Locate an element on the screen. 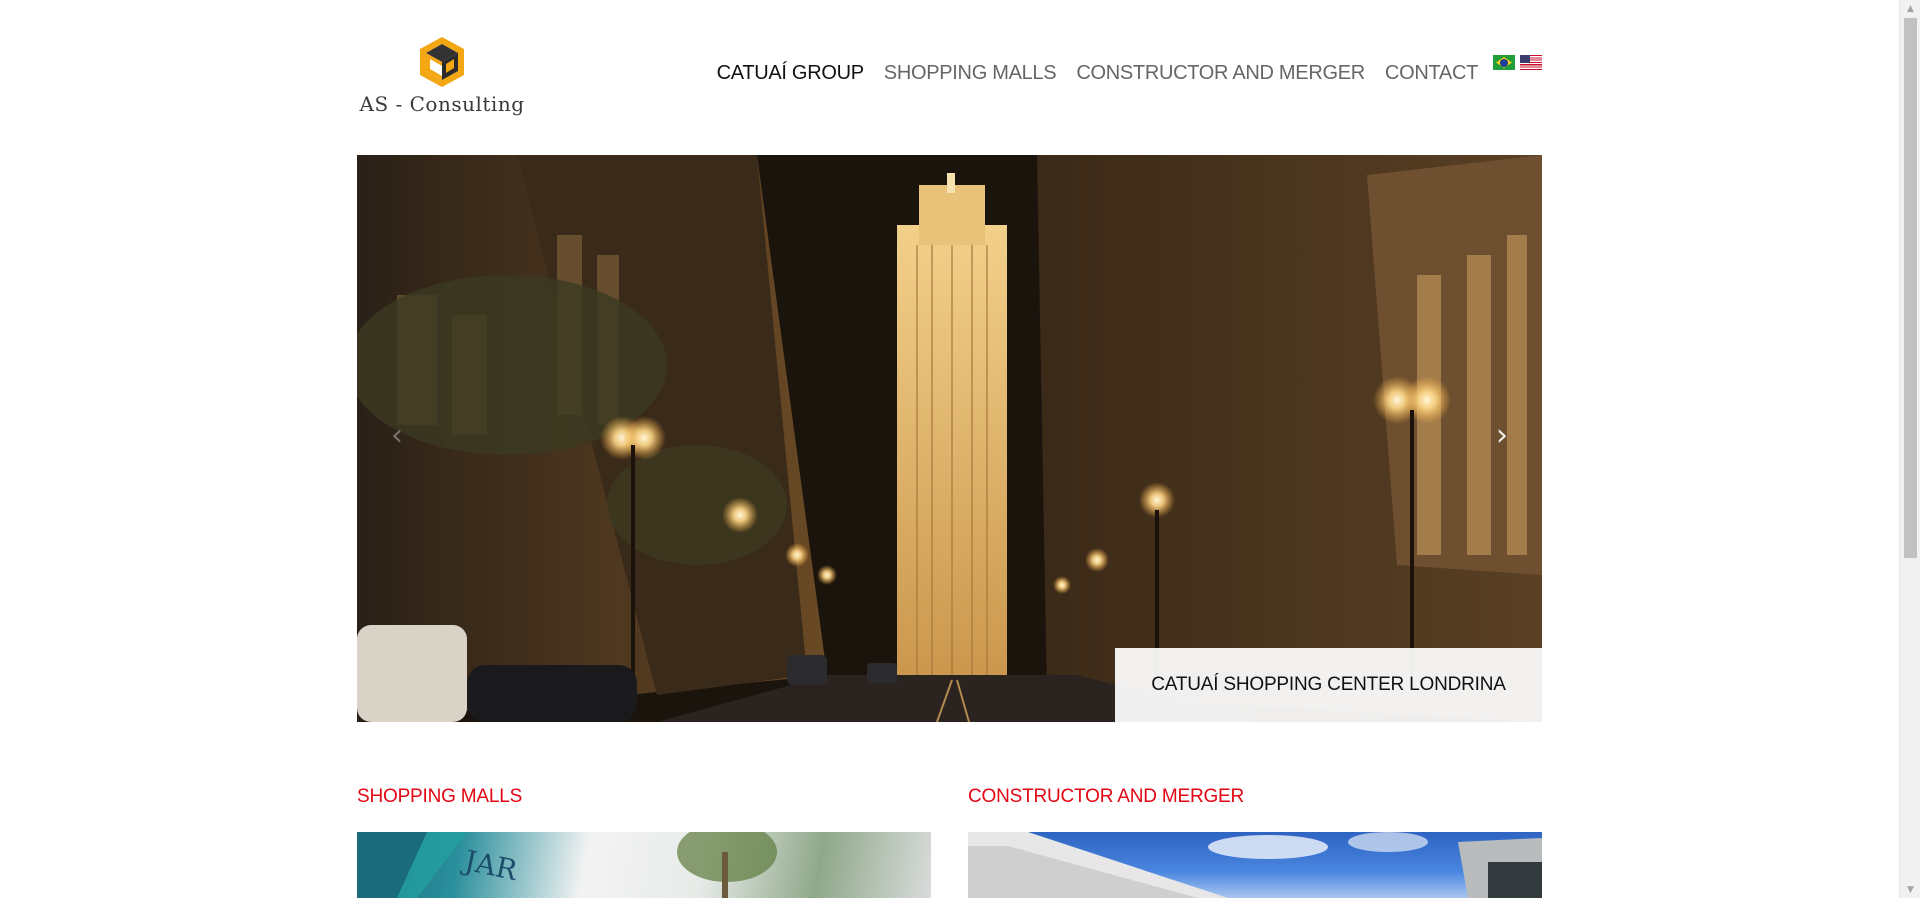  slide-caption: CATUAÍ SHOPPING CENTER LONDRINA is located at coordinates (1328, 685).